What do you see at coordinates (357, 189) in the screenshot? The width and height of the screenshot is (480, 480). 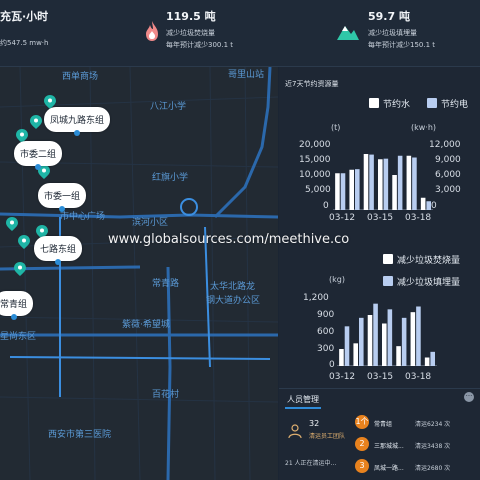 I see `bar-节约电-1` at bounding box center [357, 189].